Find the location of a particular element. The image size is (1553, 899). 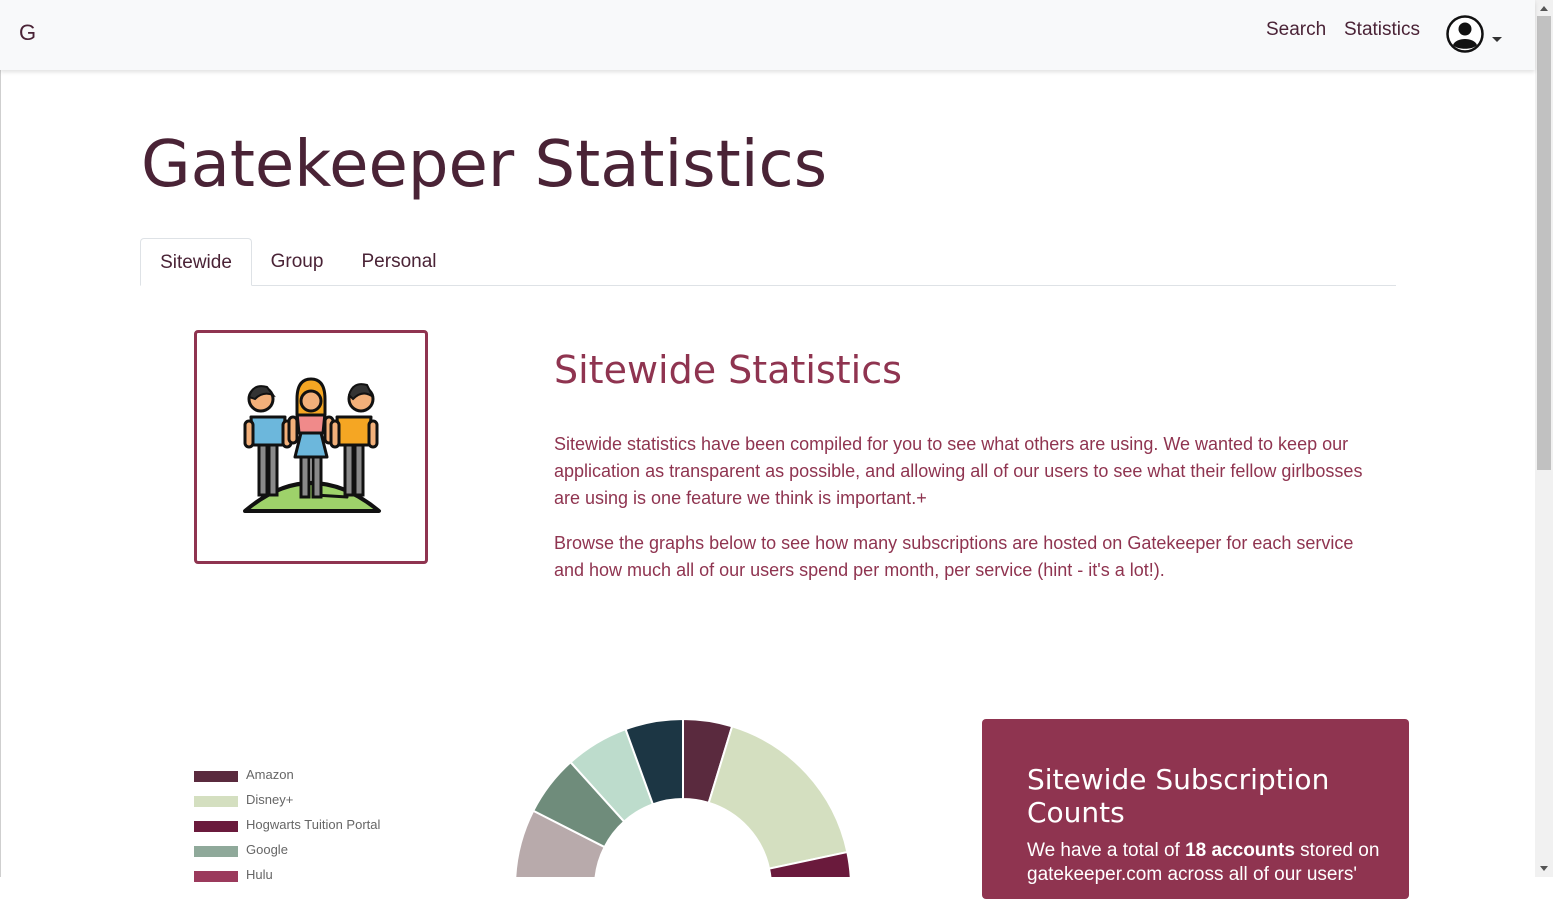

nav-search-link: Search is located at coordinates (1296, 30).